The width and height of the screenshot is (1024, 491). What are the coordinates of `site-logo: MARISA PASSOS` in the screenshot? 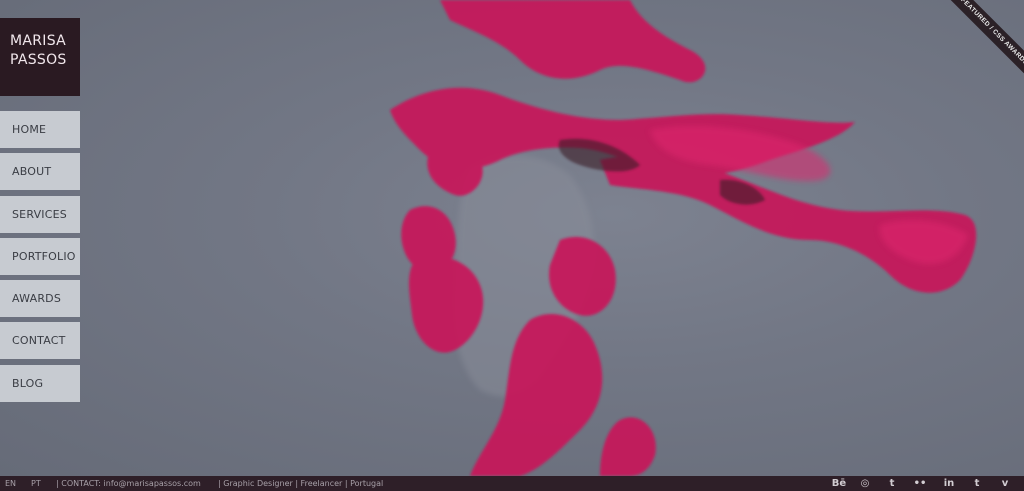 It's located at (40, 57).